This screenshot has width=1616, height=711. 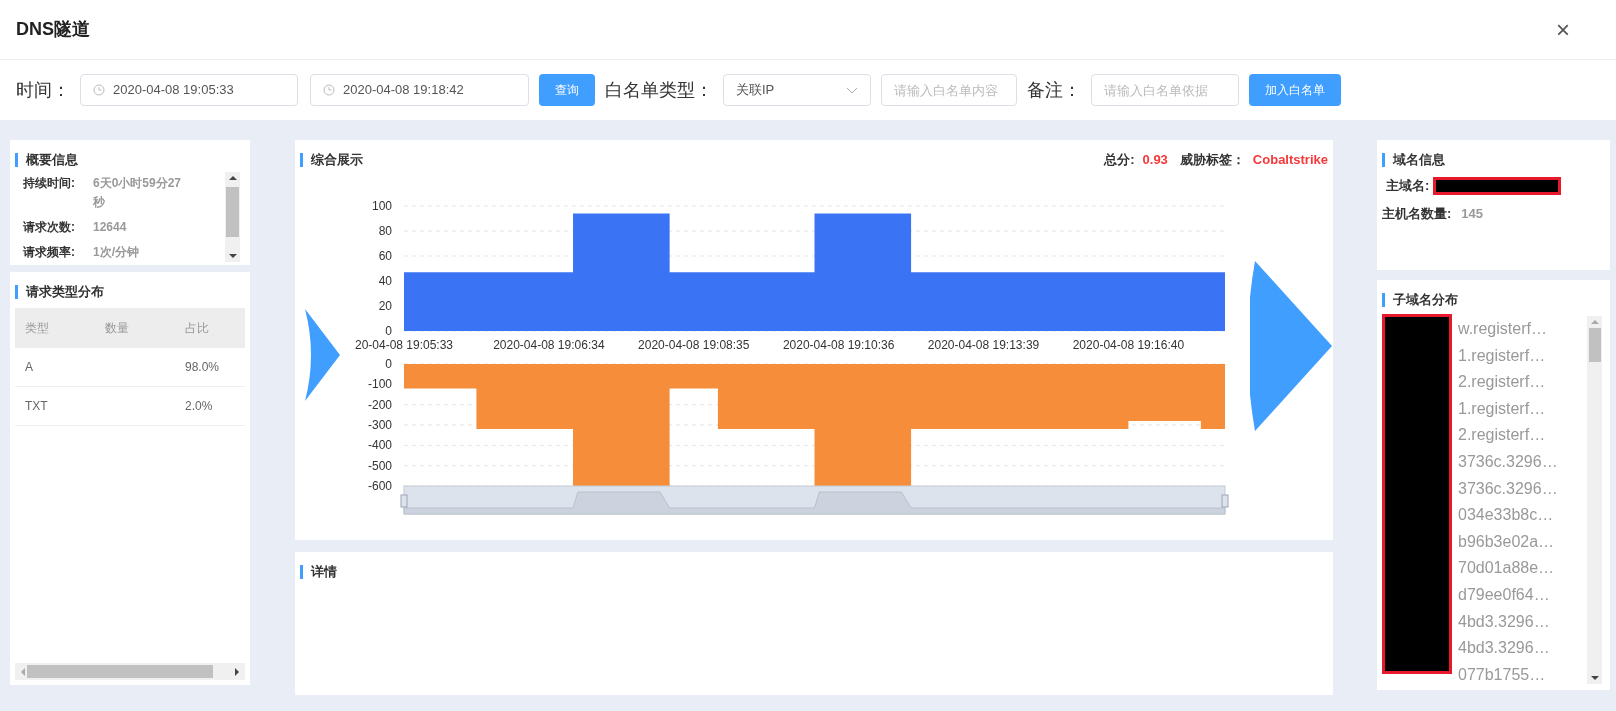 I want to click on left-arrow-icon, so click(x=322, y=355).